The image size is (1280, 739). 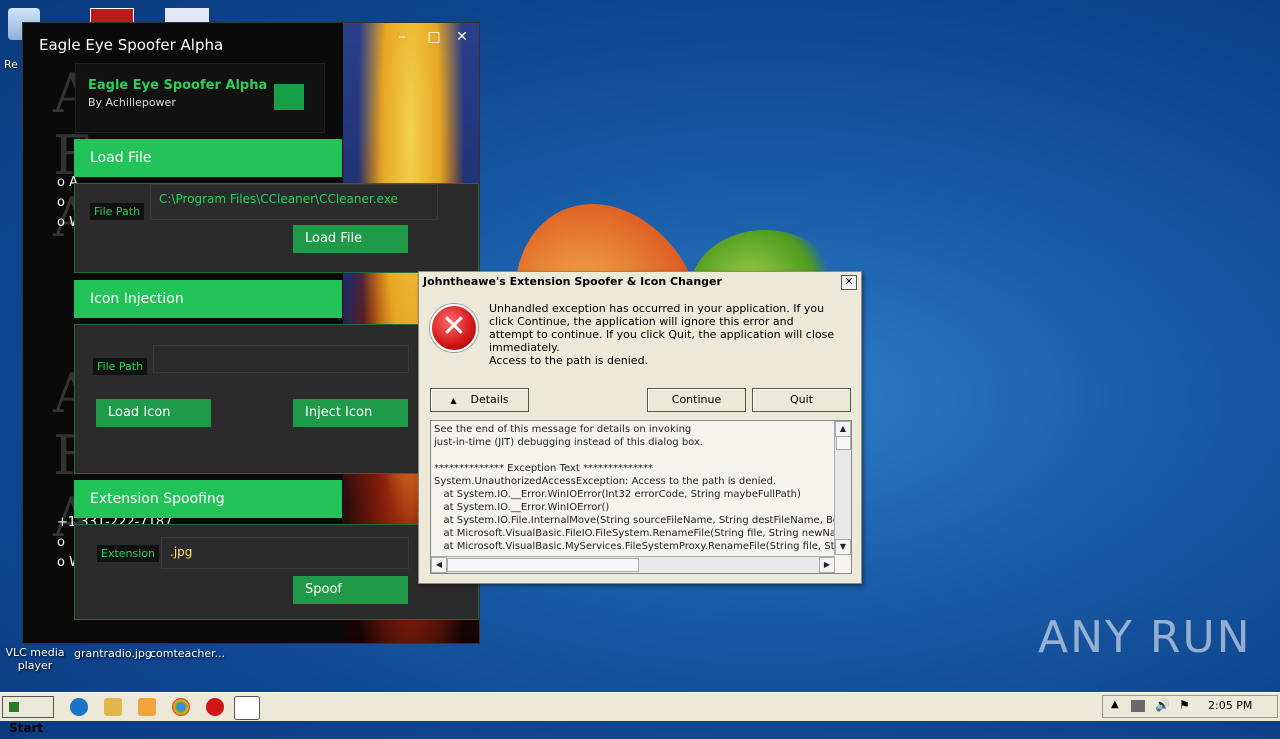 I want to click on start-button: Start, so click(x=28, y=715).